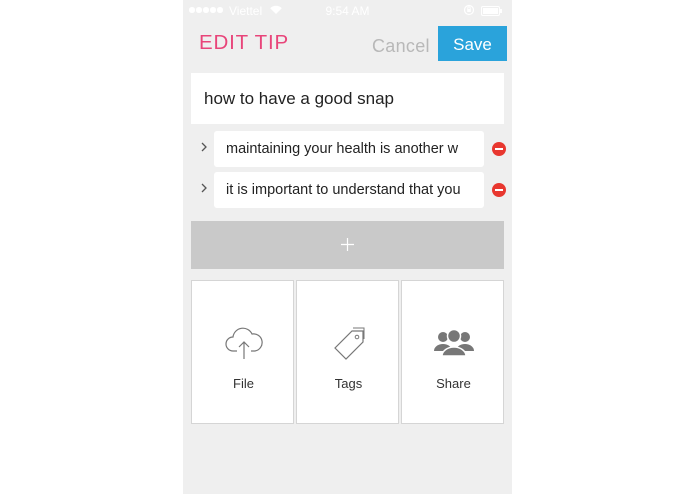 This screenshot has width=695, height=494. What do you see at coordinates (243, 345) in the screenshot?
I see `cloud-upload-icon` at bounding box center [243, 345].